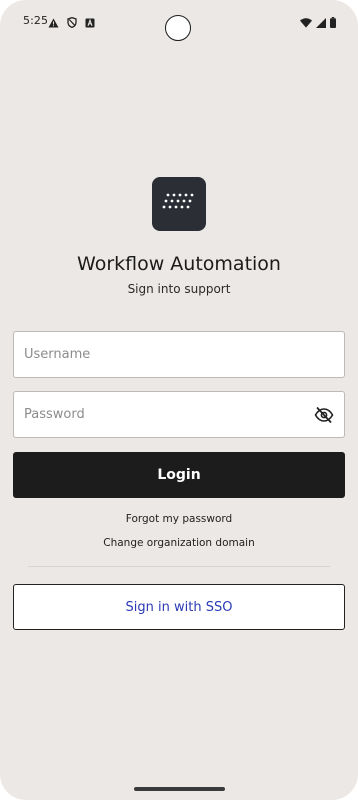  I want to click on shield-icon, so click(72, 22).